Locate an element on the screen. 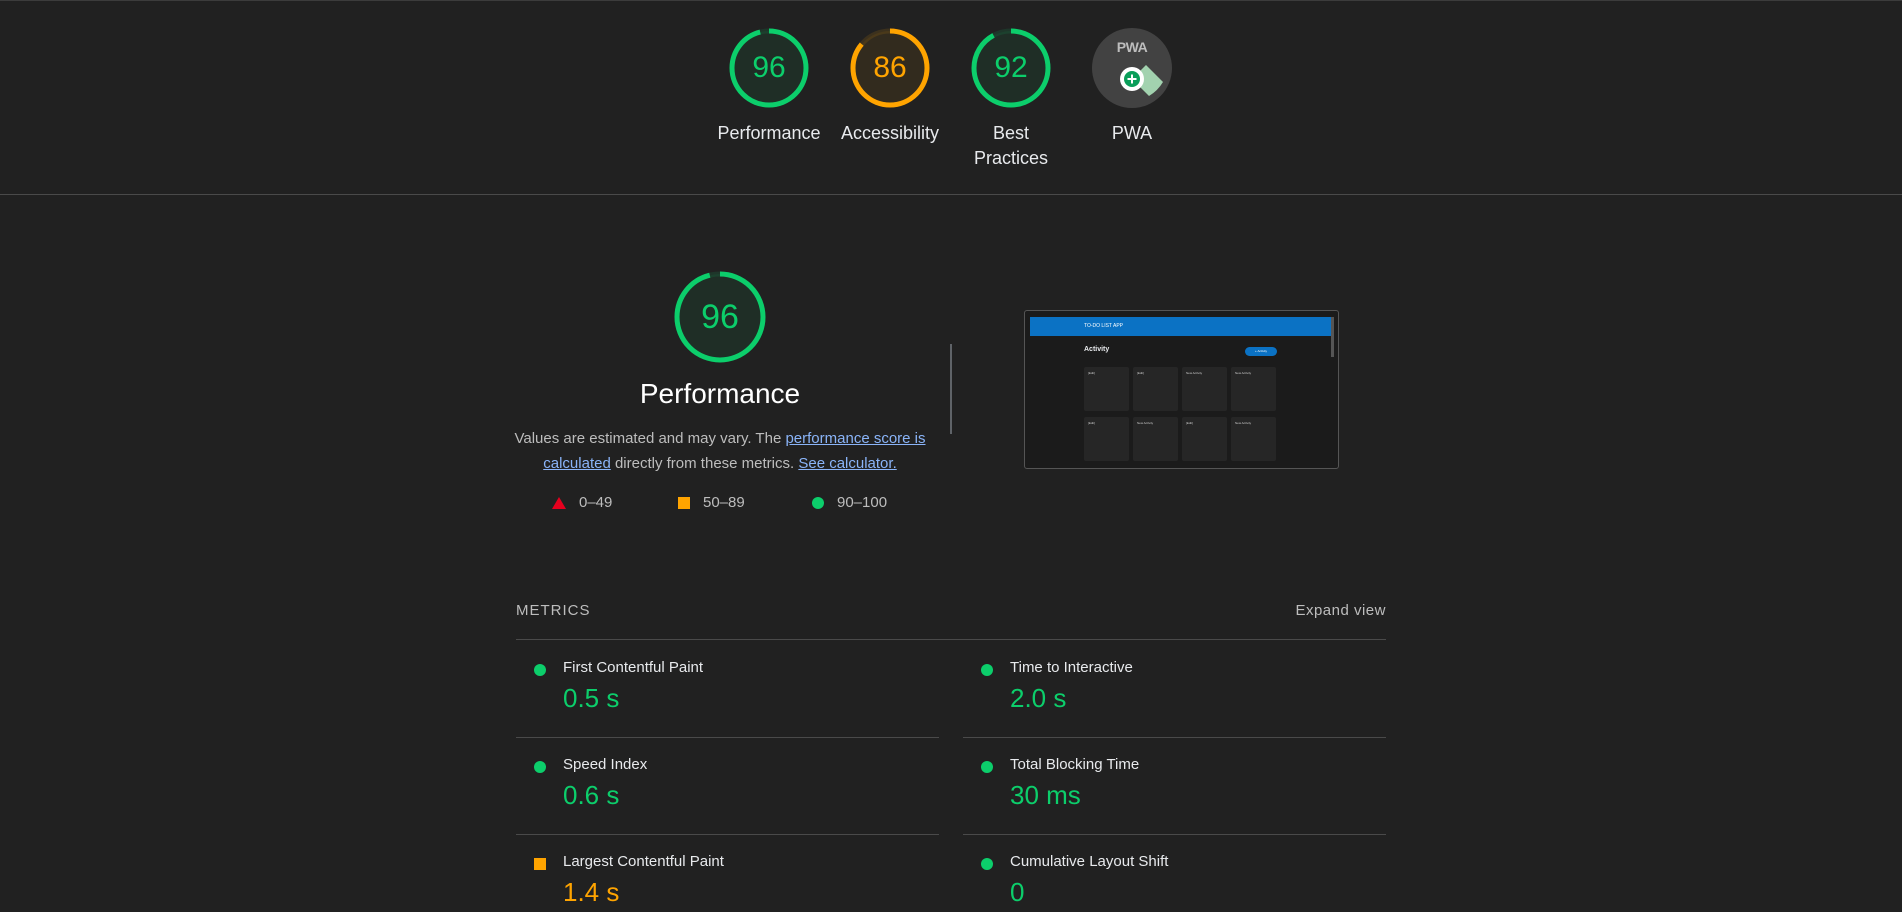 The height and width of the screenshot is (912, 1902). circle-icon is located at coordinates (818, 502).